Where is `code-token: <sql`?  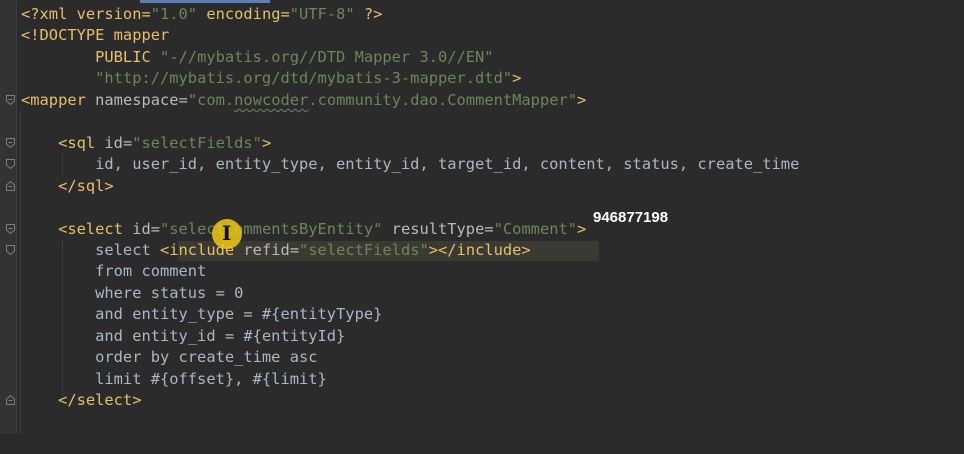
code-token: <sql is located at coordinates (63, 142).